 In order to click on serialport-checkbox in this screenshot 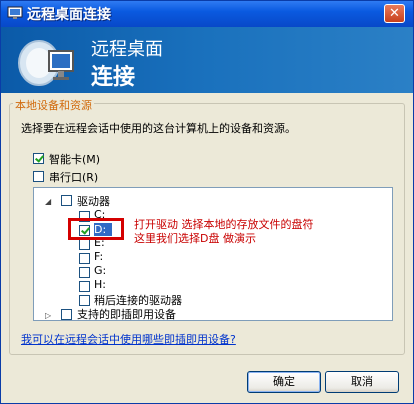, I will do `click(38, 176)`.